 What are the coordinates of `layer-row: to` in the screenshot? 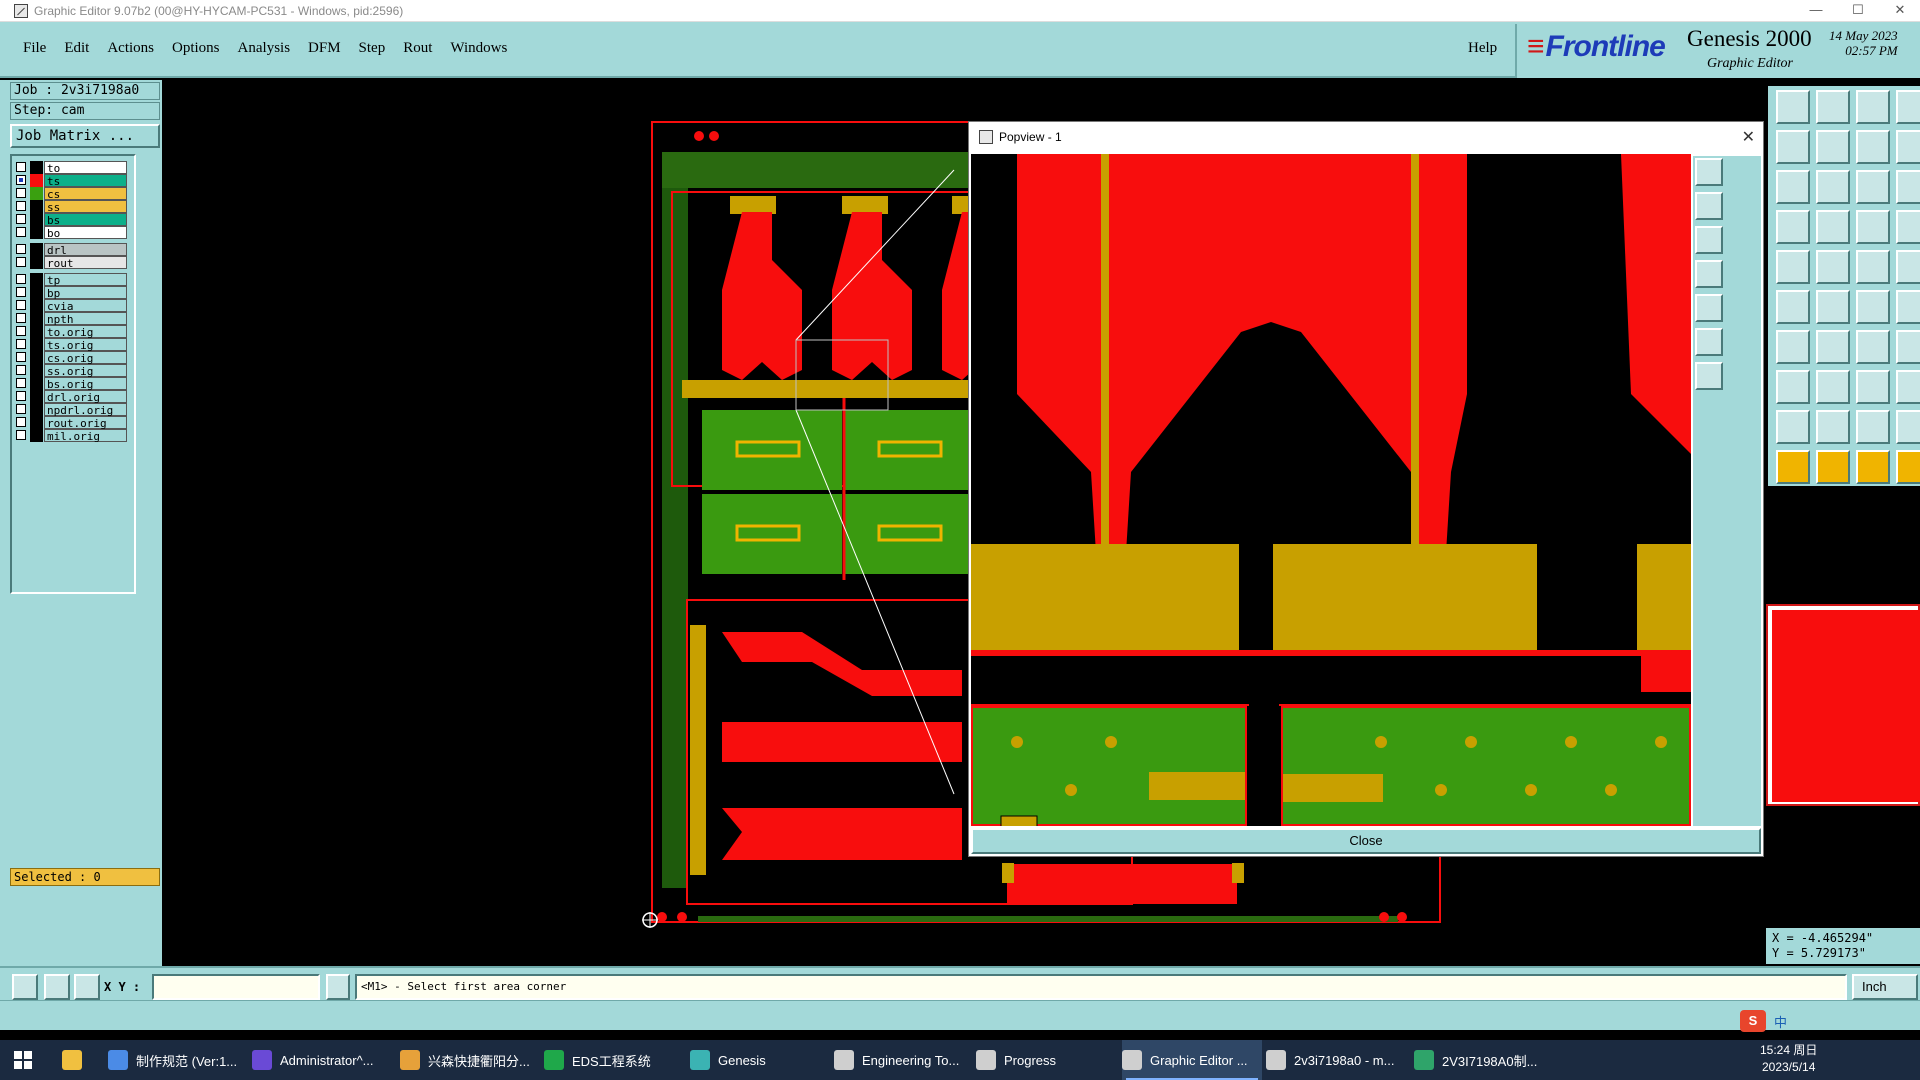 It's located at (71, 167).